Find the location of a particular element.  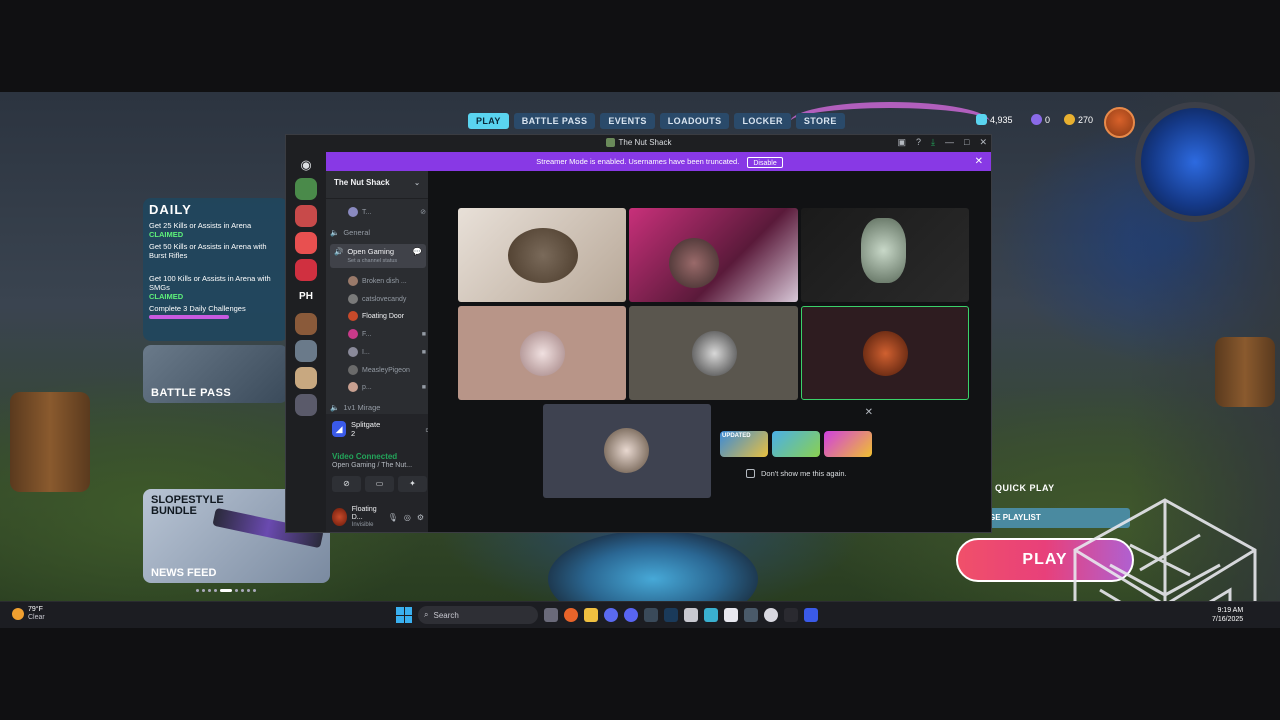

voice-user-row: MeasleyPigeon is located at coordinates (387, 370).